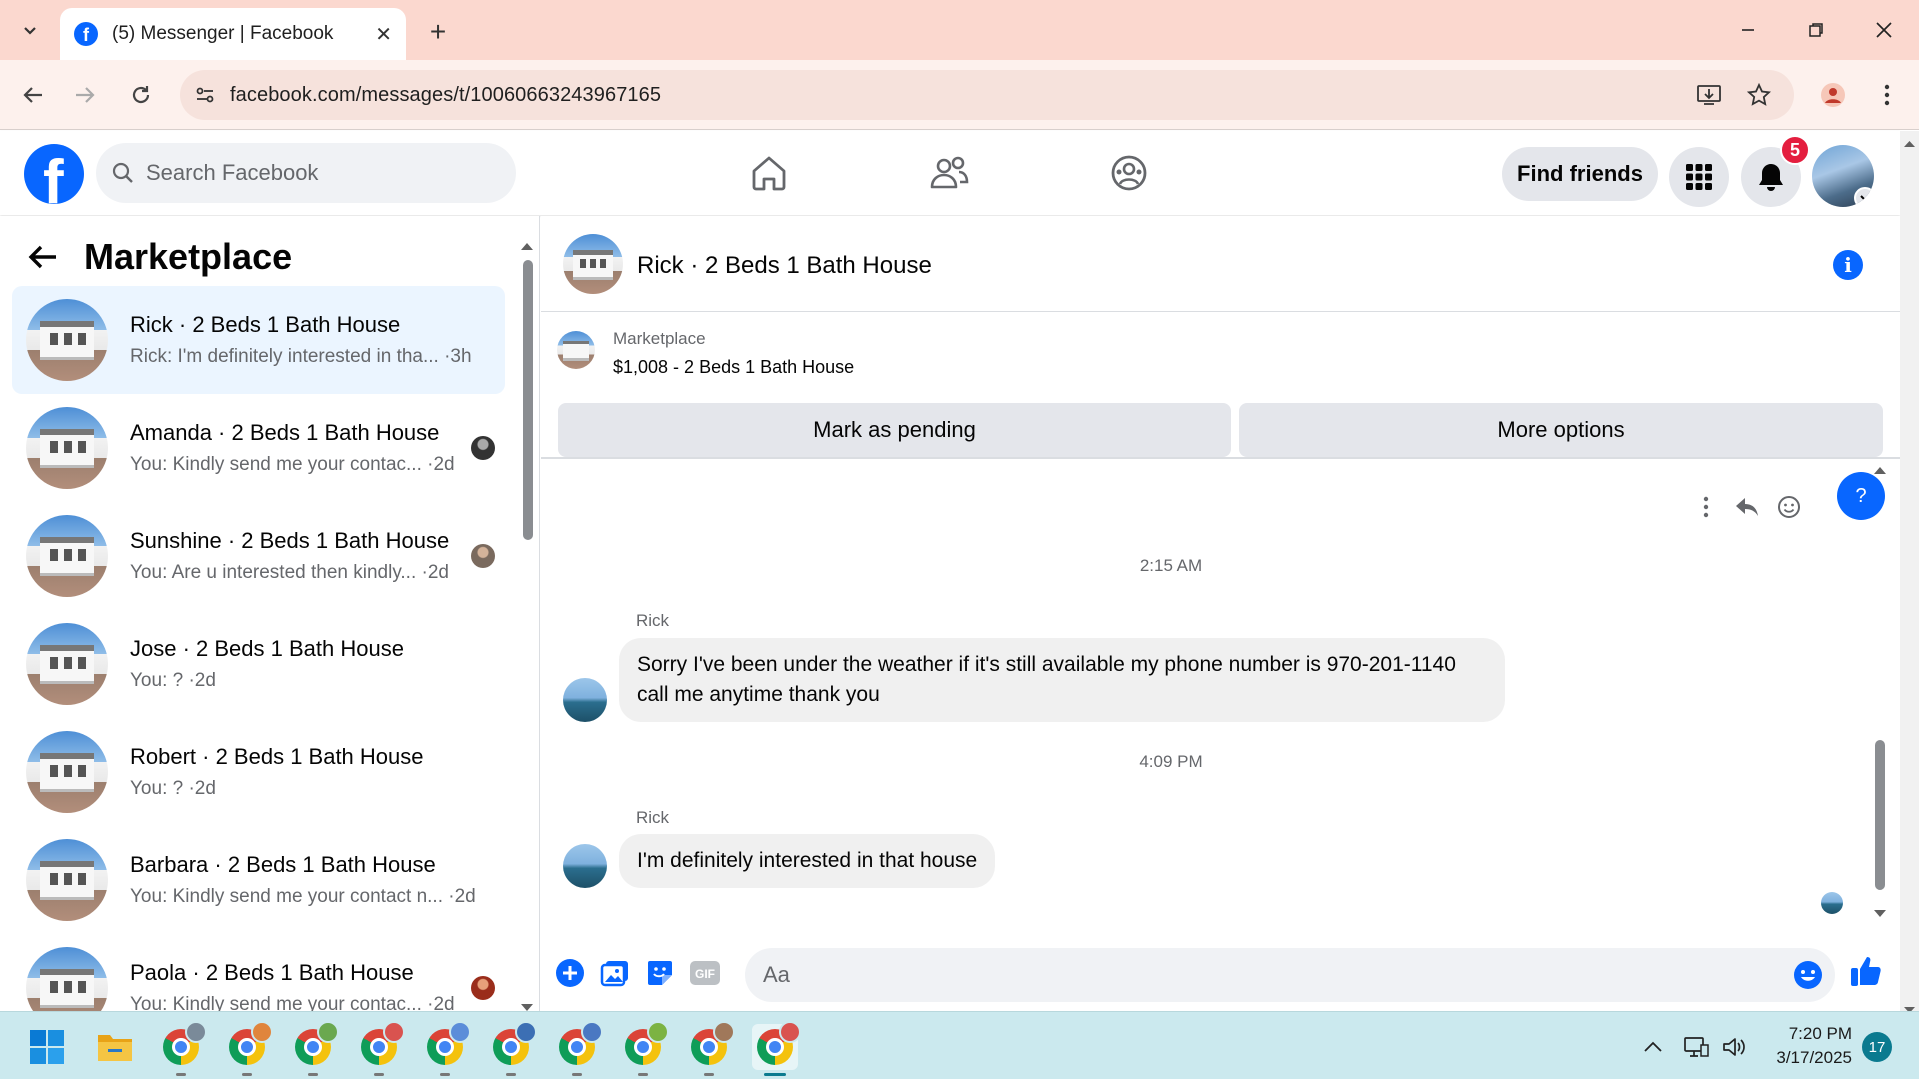 This screenshot has width=1919, height=1079. What do you see at coordinates (705, 973) in the screenshot?
I see `gif-button: GIF` at bounding box center [705, 973].